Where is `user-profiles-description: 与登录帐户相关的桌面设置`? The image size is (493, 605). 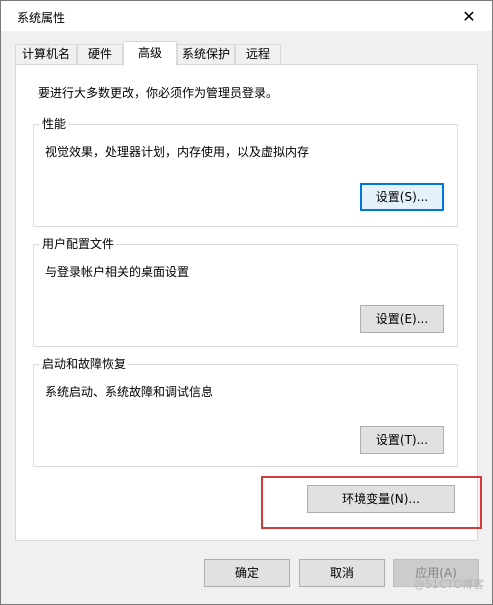 user-profiles-description: 与登录帐户相关的桌面设置 is located at coordinates (117, 272).